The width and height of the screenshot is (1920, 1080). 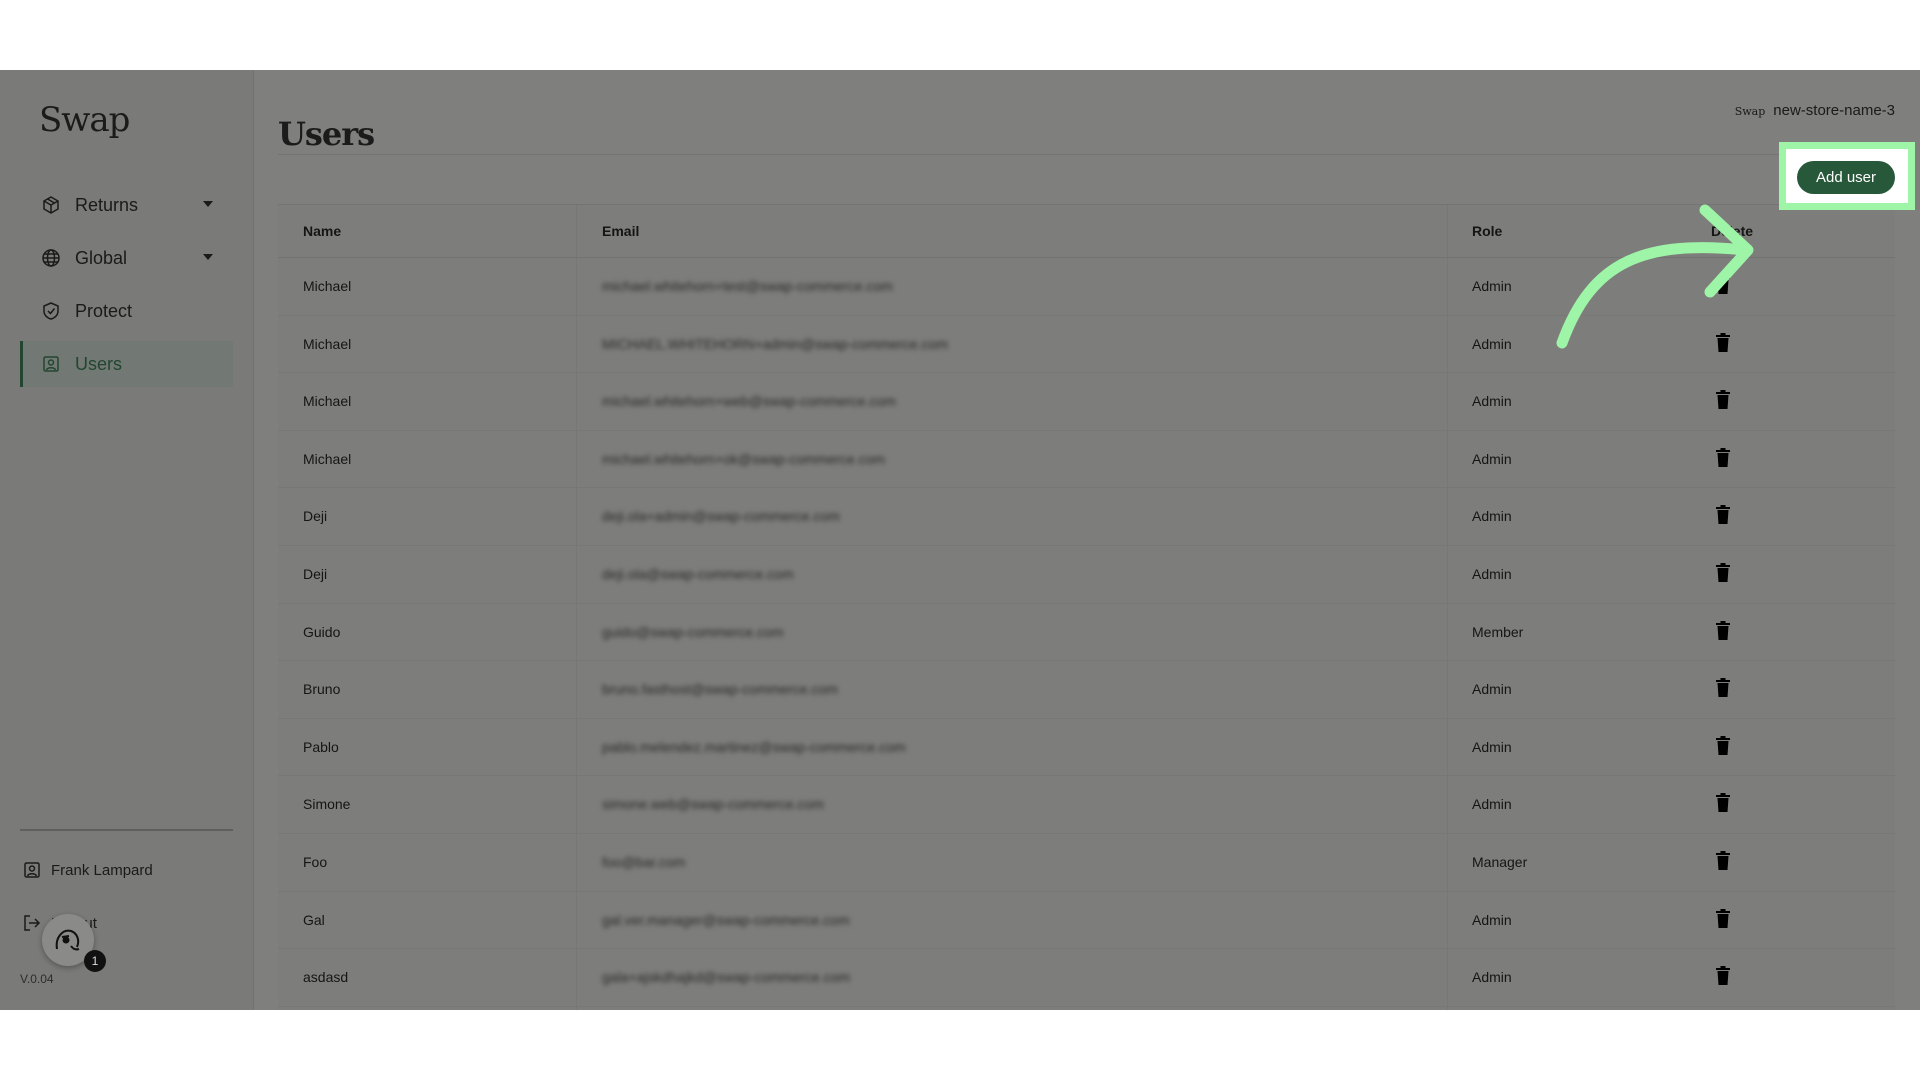 What do you see at coordinates (84, 120) in the screenshot?
I see `app-logo: Swap` at bounding box center [84, 120].